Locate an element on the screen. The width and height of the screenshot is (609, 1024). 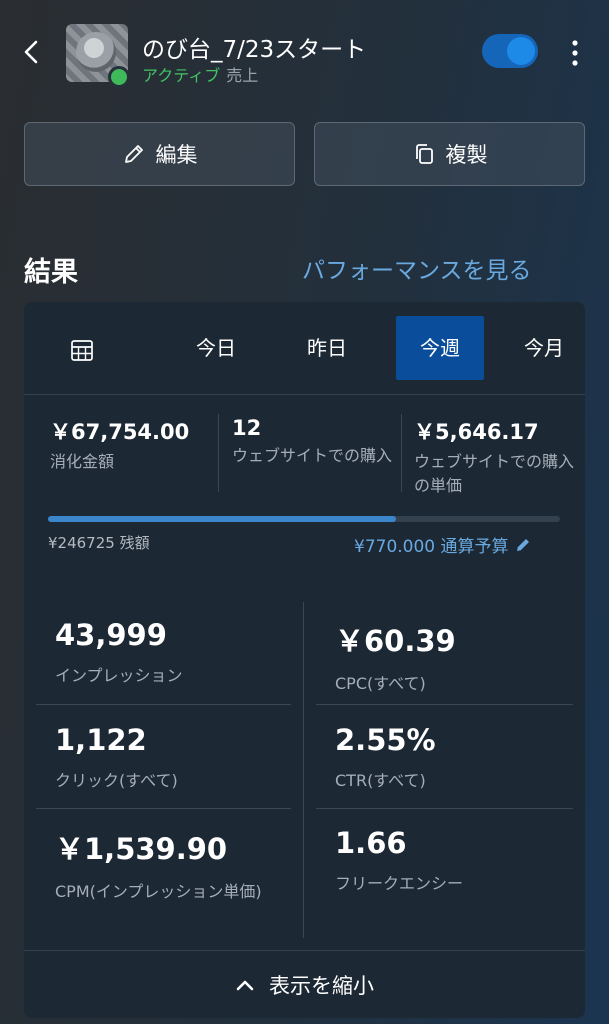
thumbnail-image is located at coordinates (96, 52).